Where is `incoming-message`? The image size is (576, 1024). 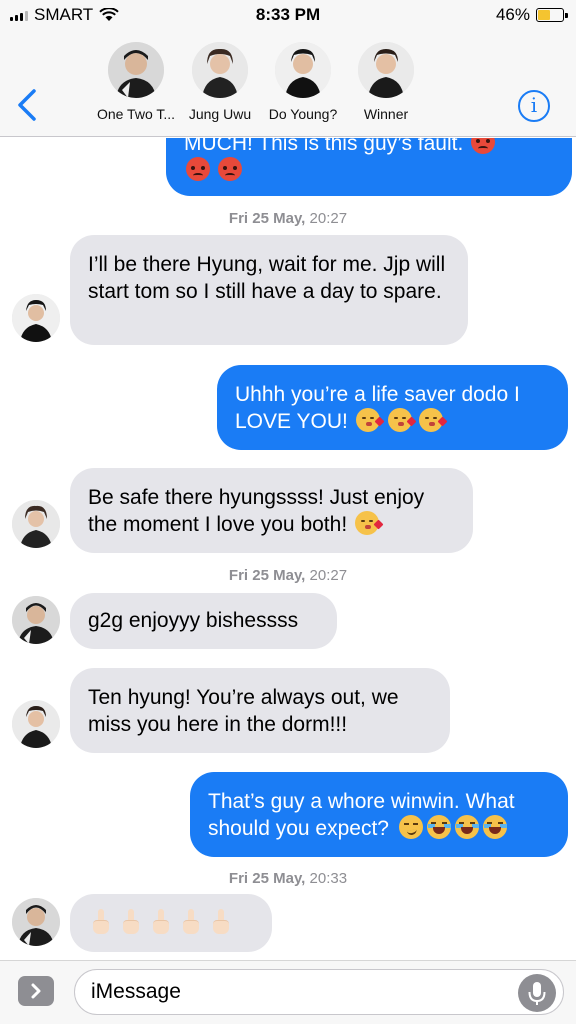 incoming-message is located at coordinates (171, 923).